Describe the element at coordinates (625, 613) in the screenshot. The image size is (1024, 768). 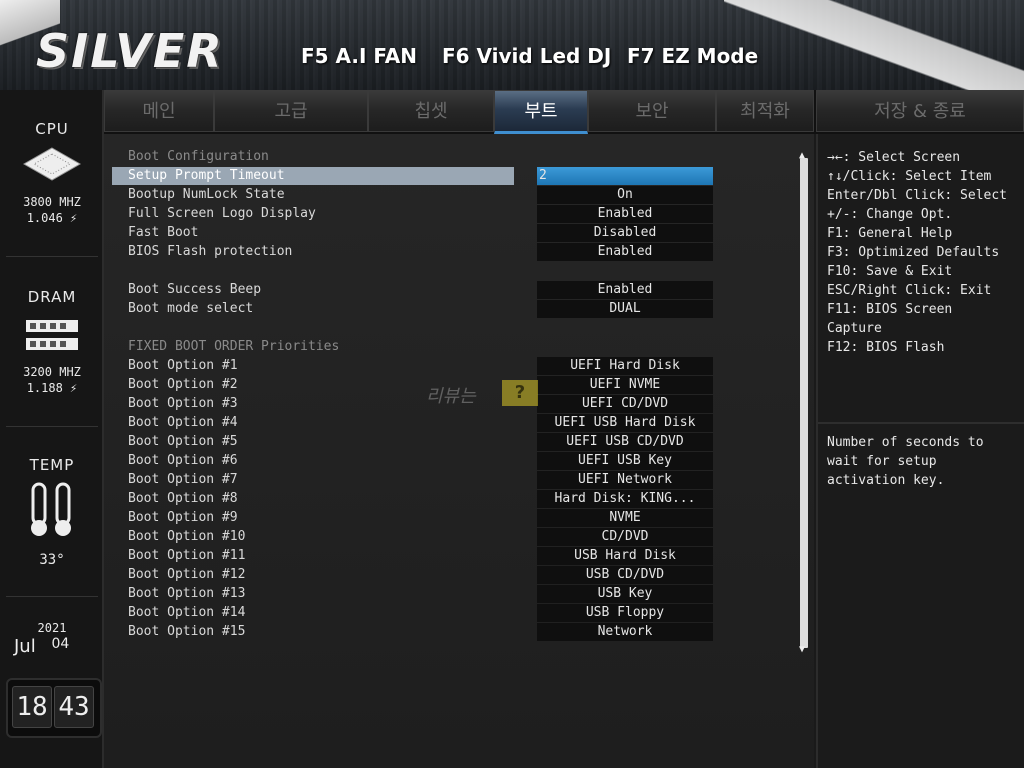
I see `boot-option-14-value: USB Floppy` at that location.